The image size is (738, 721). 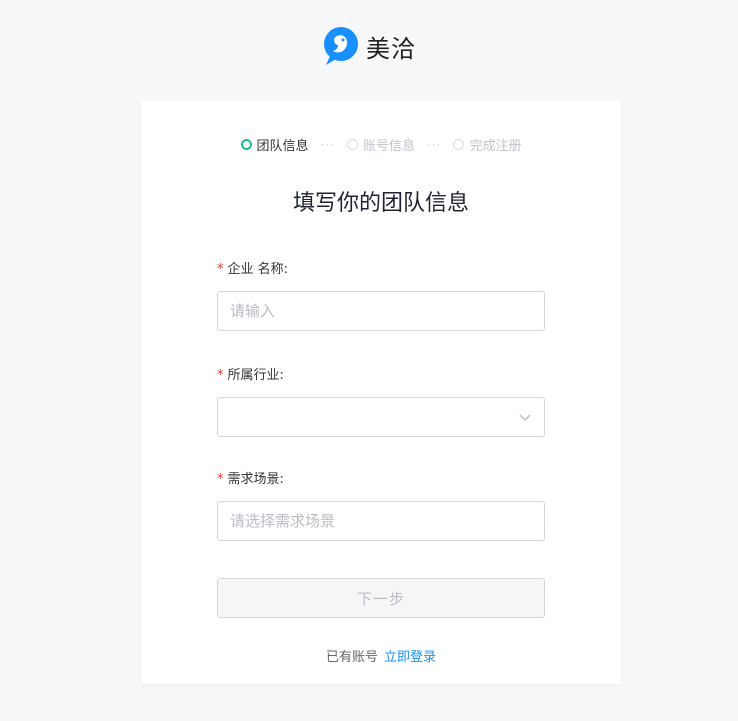 I want to click on step-indicator: 团队信息 ··· 账号信息 ··· 完成注册, so click(x=381, y=144).